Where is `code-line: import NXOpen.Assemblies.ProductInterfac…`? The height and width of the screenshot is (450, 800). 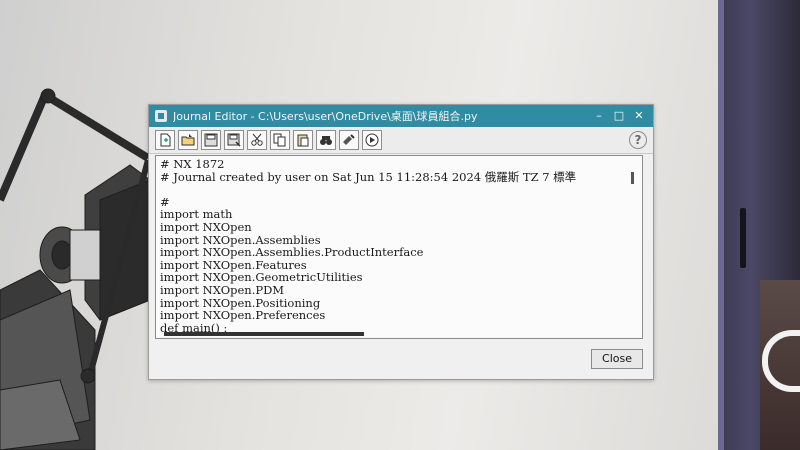 code-line: import NXOpen.Assemblies.ProductInterfac… is located at coordinates (292, 252).